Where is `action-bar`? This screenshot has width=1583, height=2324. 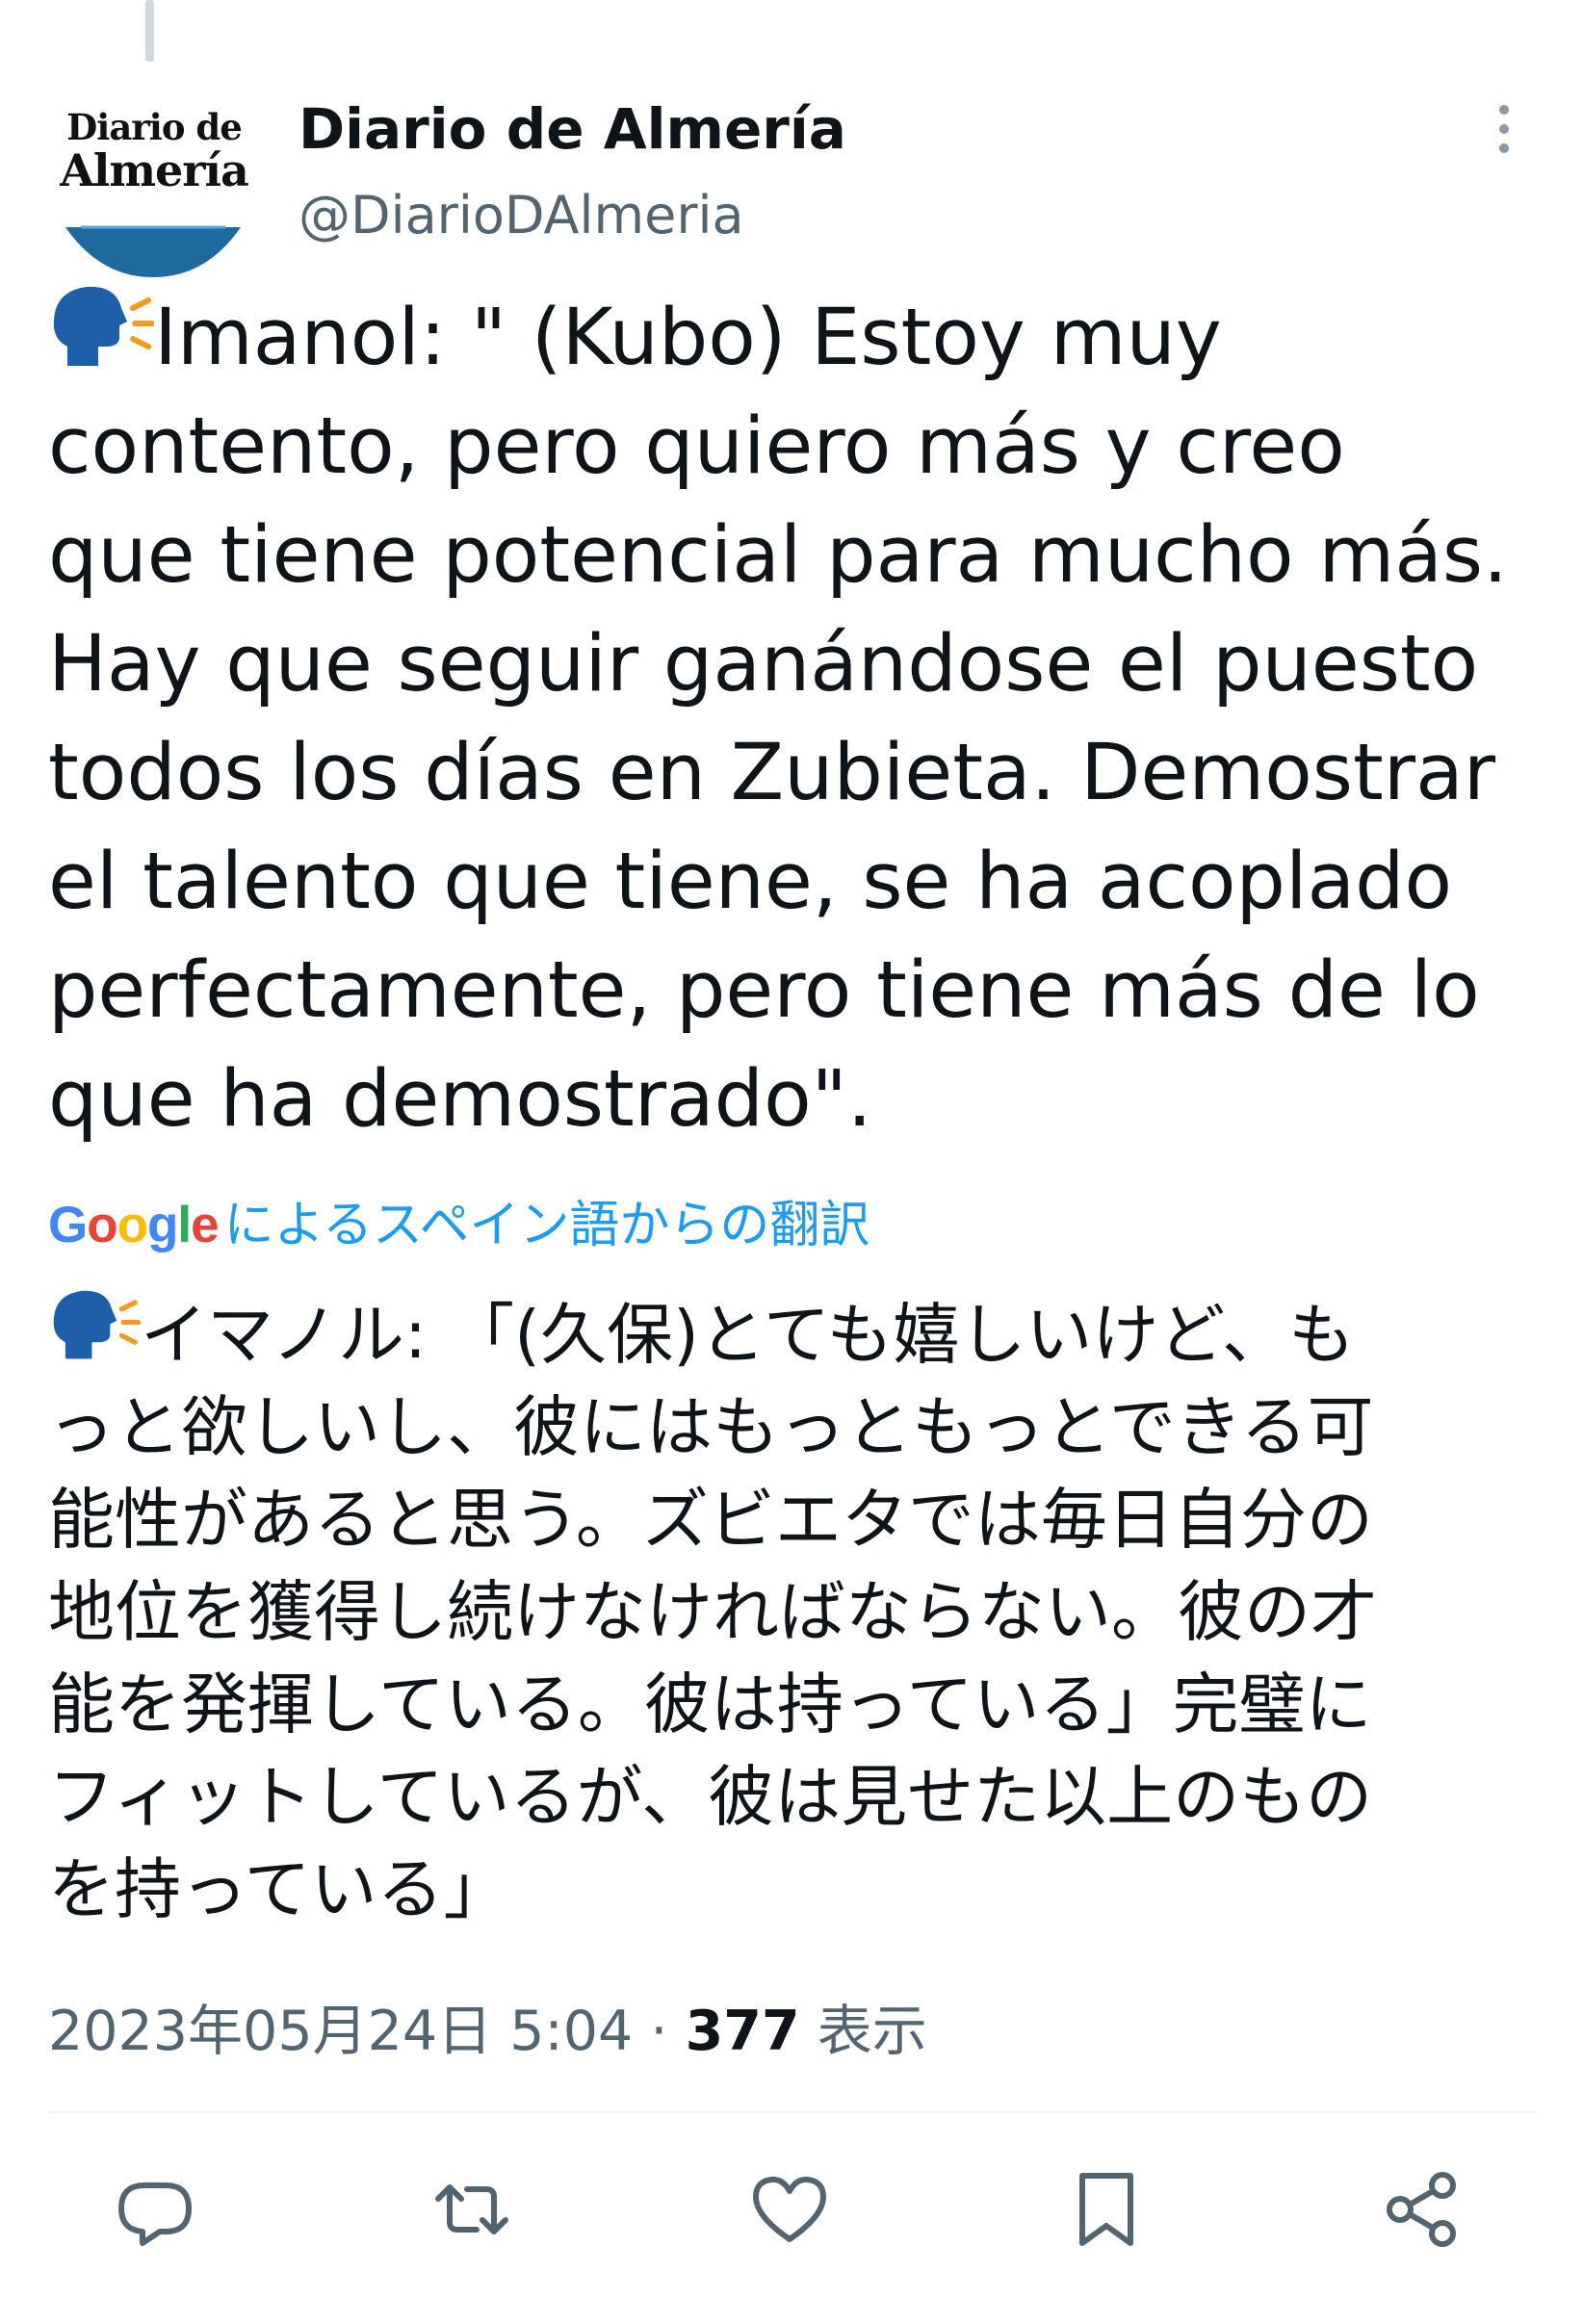
action-bar is located at coordinates (792, 2209).